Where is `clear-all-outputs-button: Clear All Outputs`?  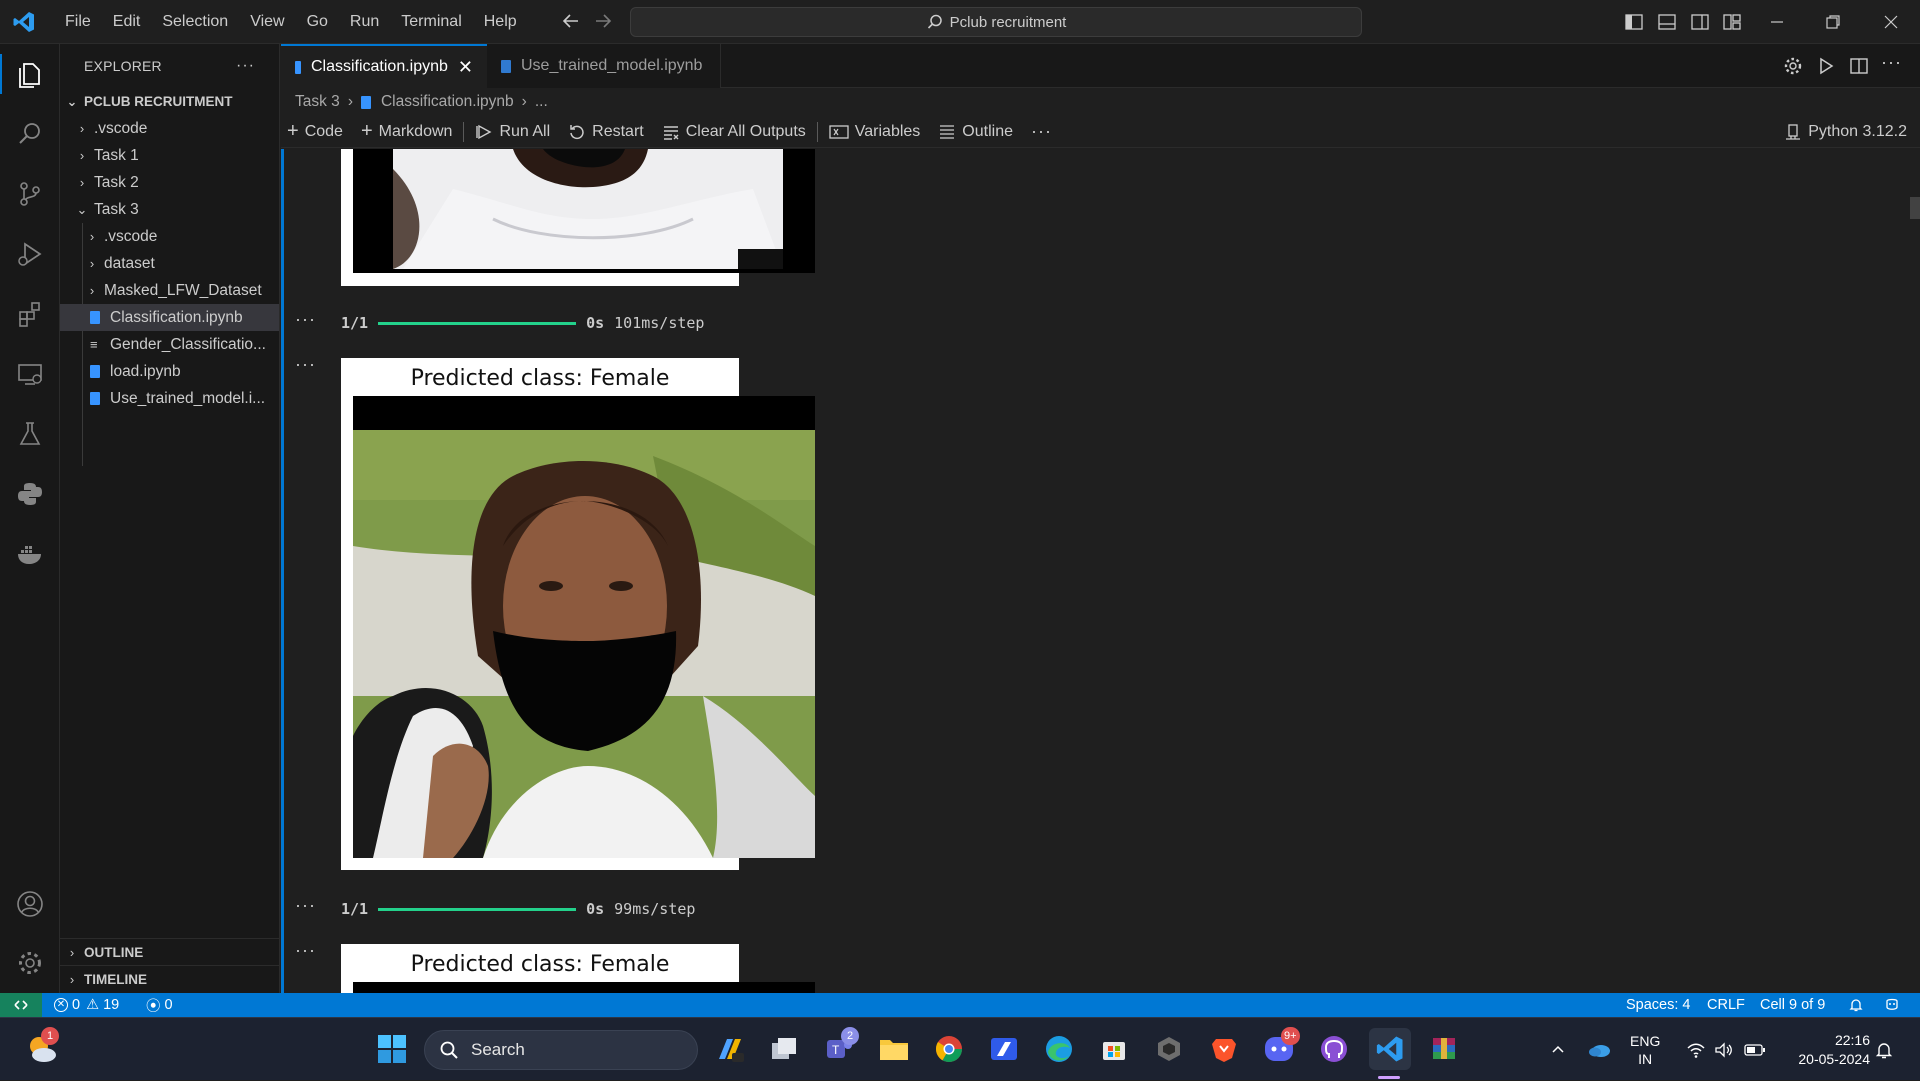
clear-all-outputs-button: Clear All Outputs is located at coordinates (734, 132).